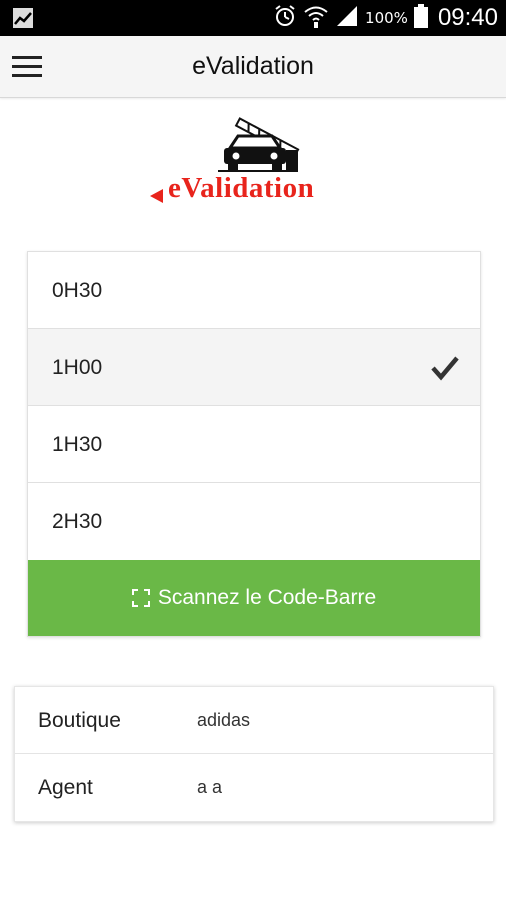  Describe the element at coordinates (285, 18) in the screenshot. I see `alarm-icon` at that location.